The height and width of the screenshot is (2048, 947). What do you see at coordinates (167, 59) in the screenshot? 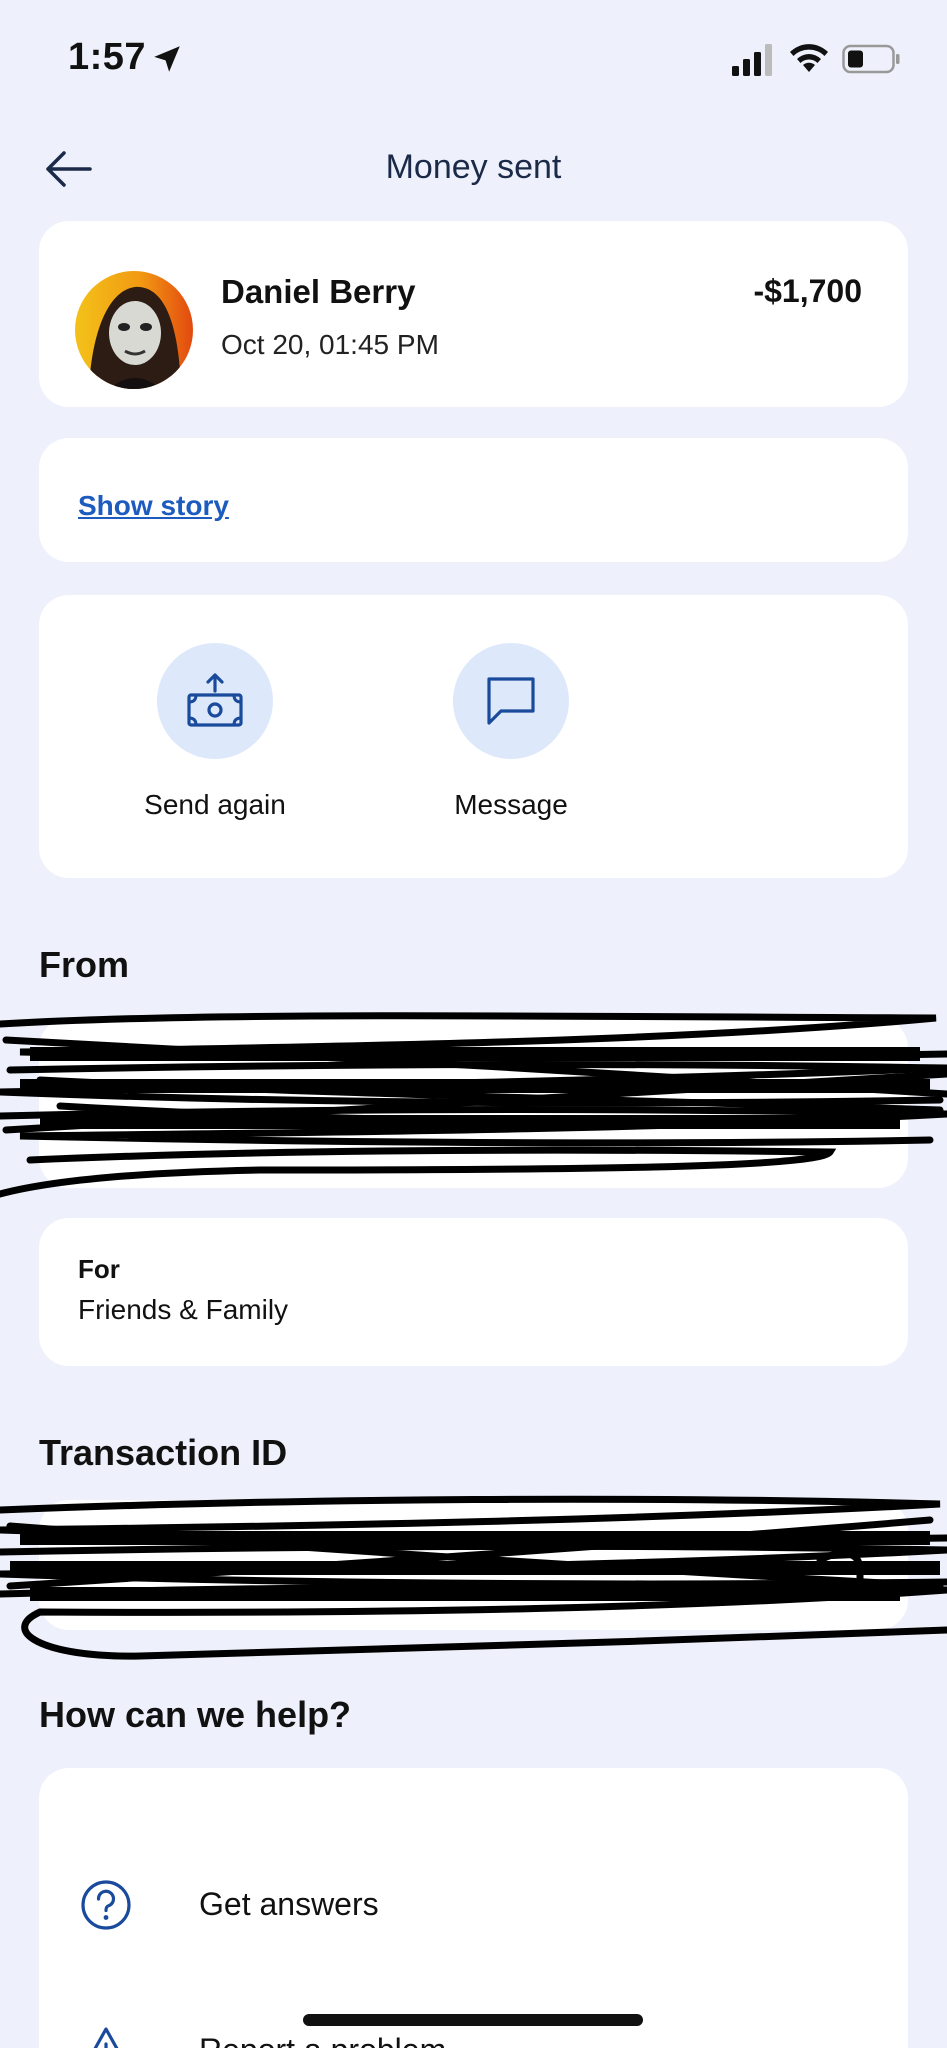
I see `location-arrow-icon` at bounding box center [167, 59].